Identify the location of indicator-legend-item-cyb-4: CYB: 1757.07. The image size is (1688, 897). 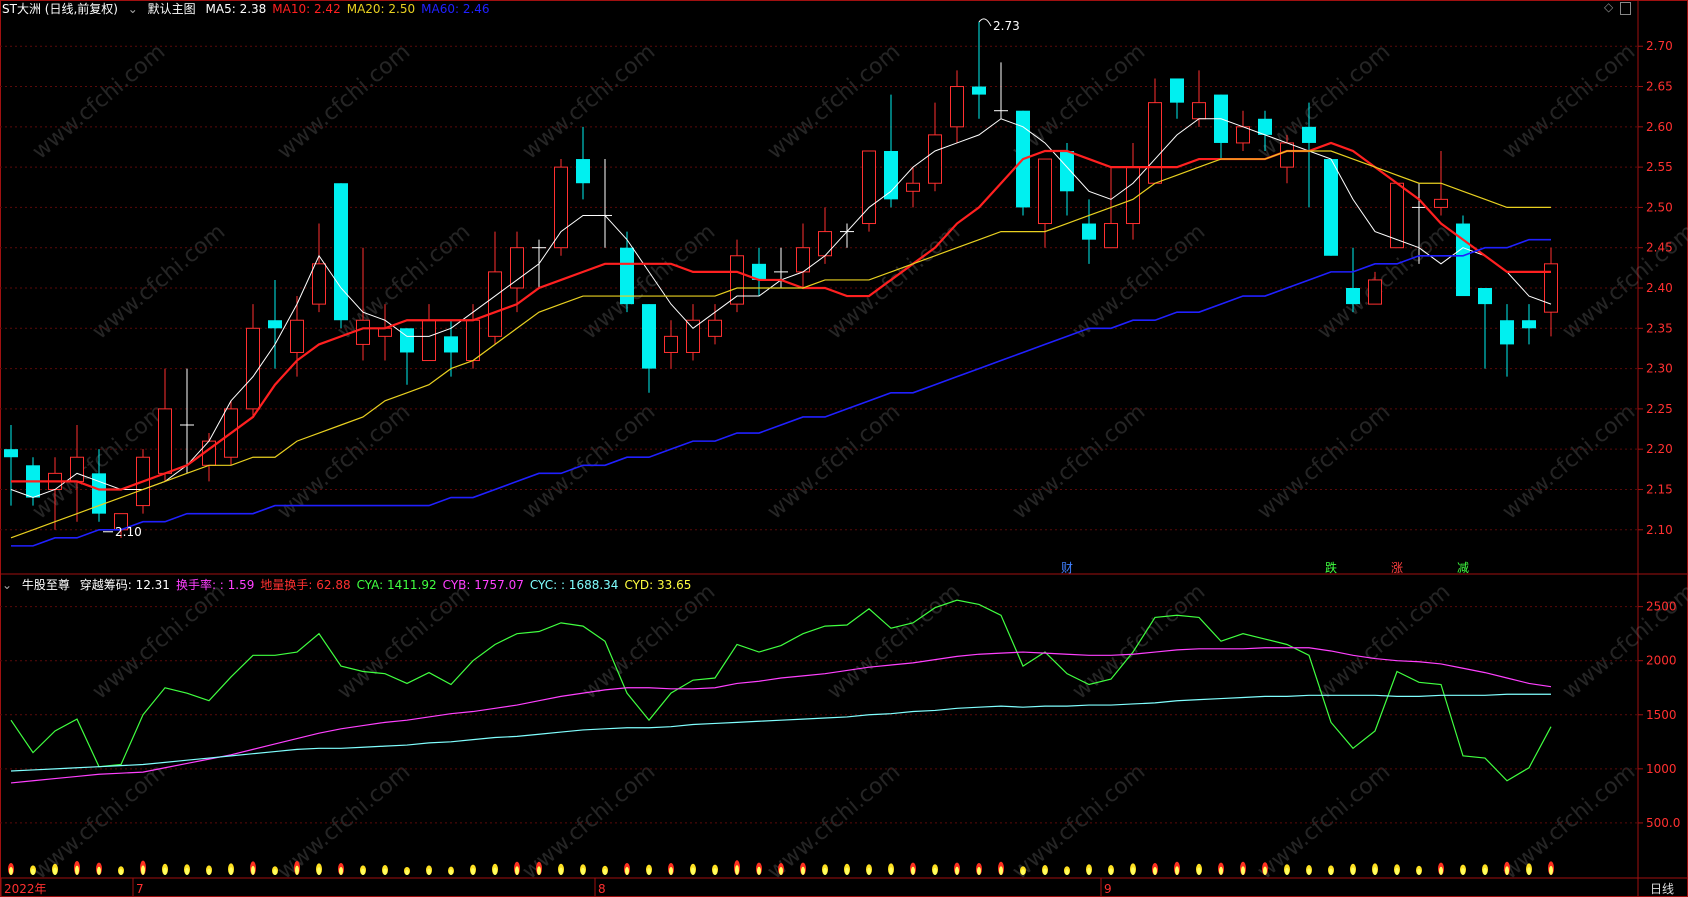
(483, 585).